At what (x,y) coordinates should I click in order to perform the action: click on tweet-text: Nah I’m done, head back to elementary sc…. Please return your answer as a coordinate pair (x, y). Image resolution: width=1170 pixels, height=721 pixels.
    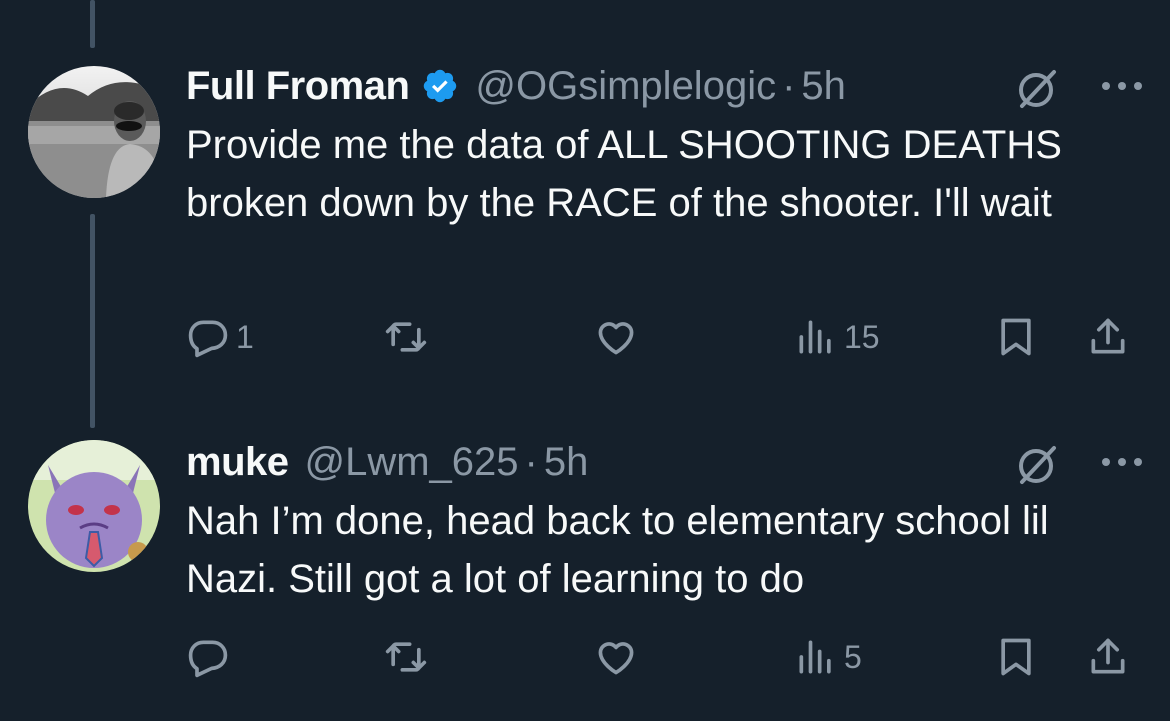
    Looking at the image, I should click on (617, 550).